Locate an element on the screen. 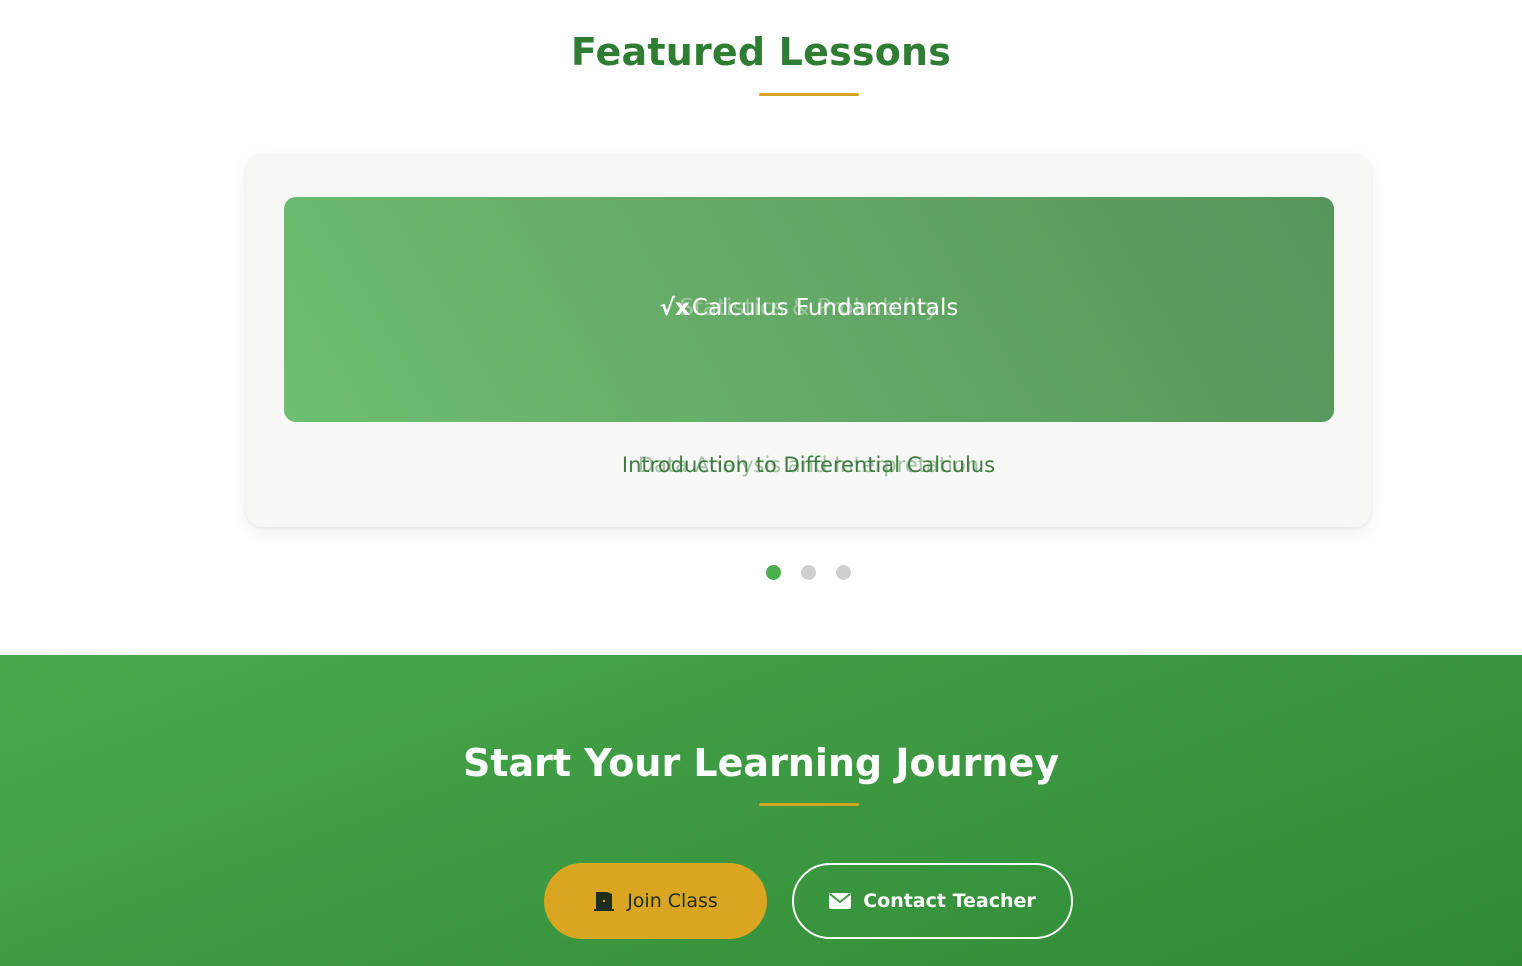  featured-lessons-title: Featured Lessons is located at coordinates (761, 52).